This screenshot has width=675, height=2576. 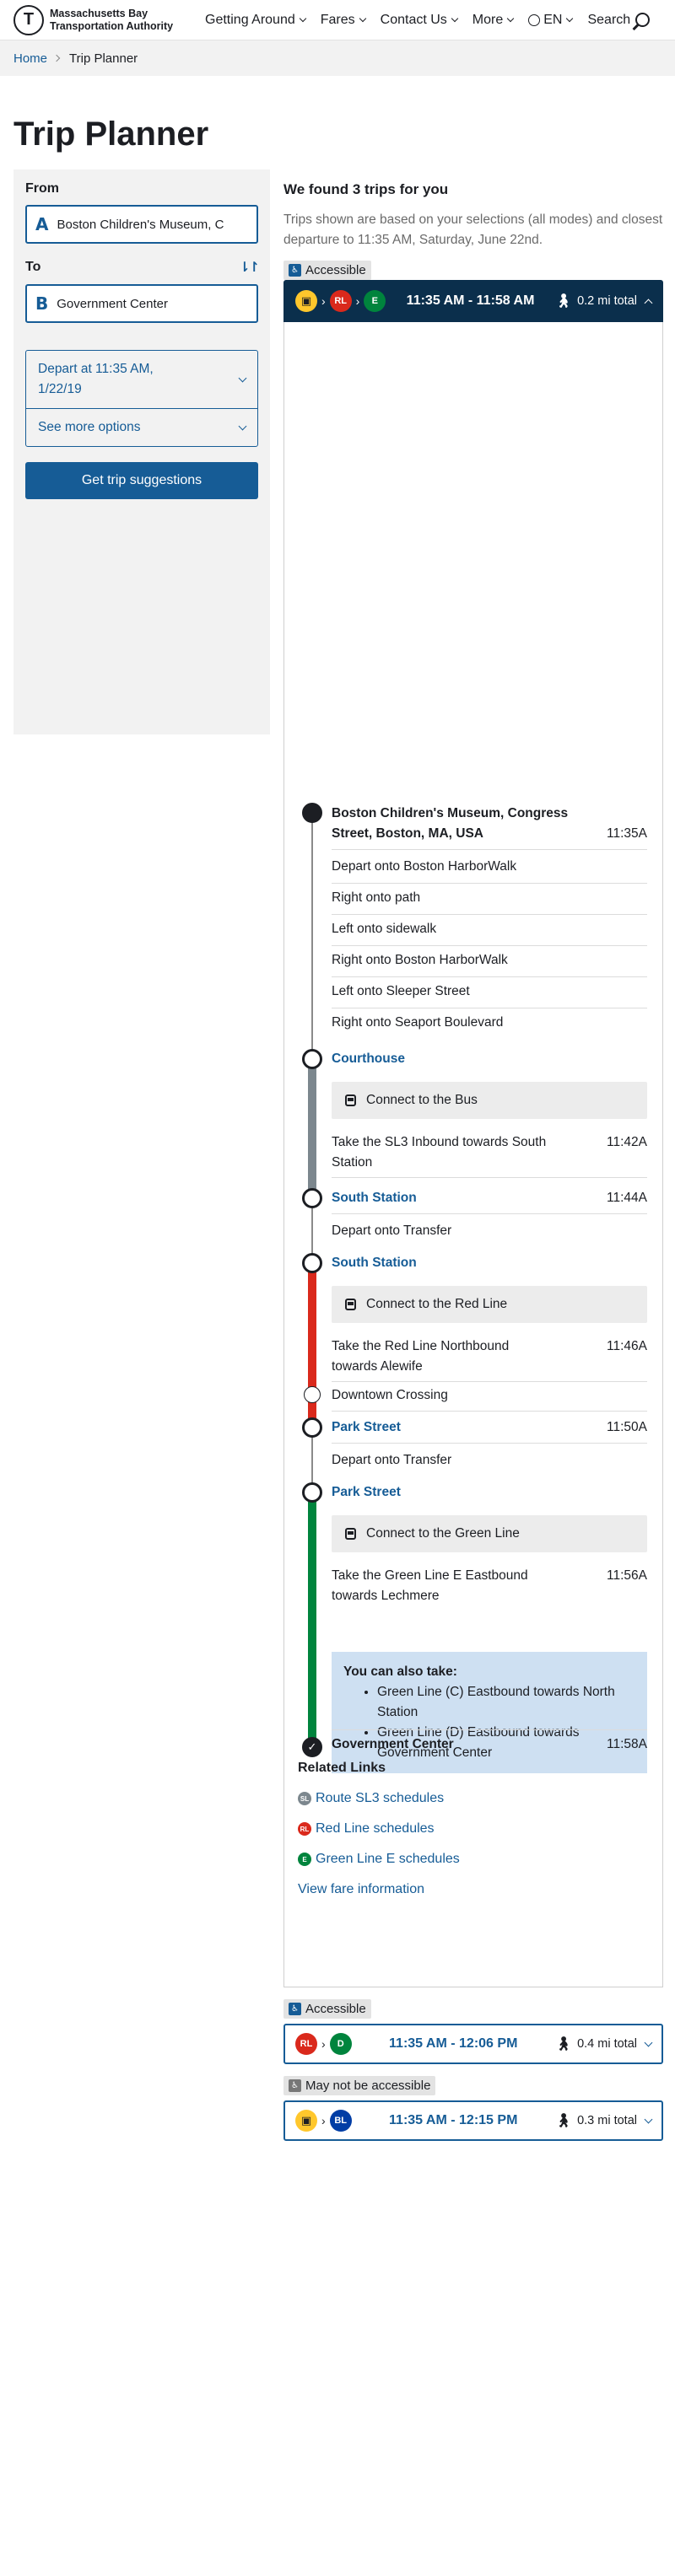 I want to click on green-line-e-schedules-link: E Green Line E schedules, so click(x=473, y=1859).